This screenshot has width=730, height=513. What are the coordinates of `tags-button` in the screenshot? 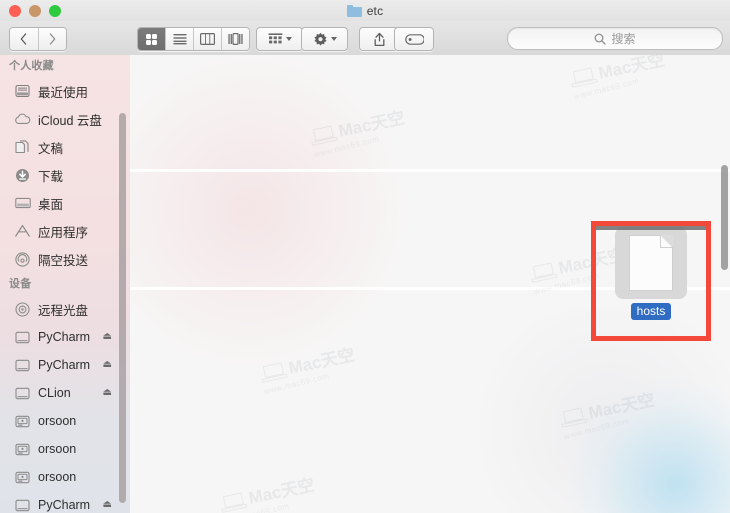 It's located at (414, 39).